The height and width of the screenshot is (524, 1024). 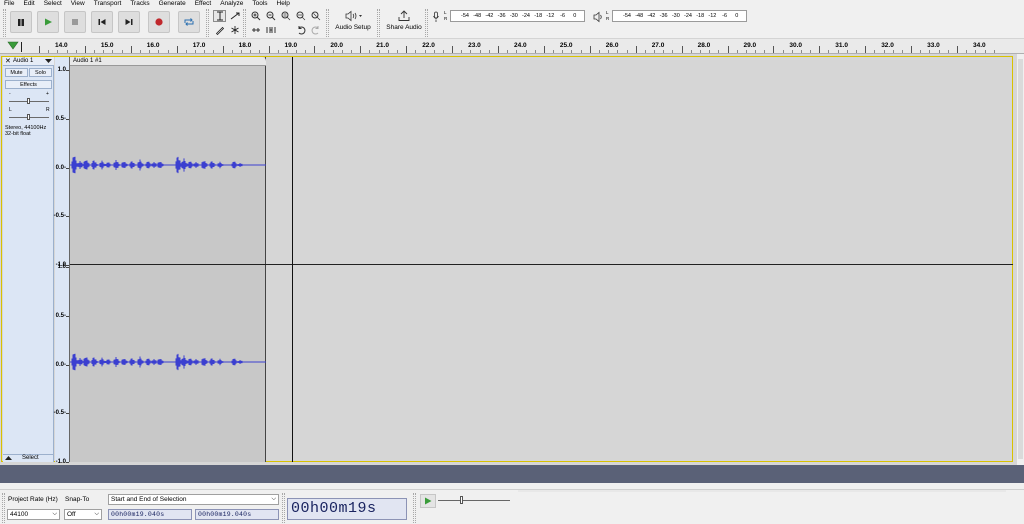 I want to click on menu-tools: Tools, so click(x=259, y=3).